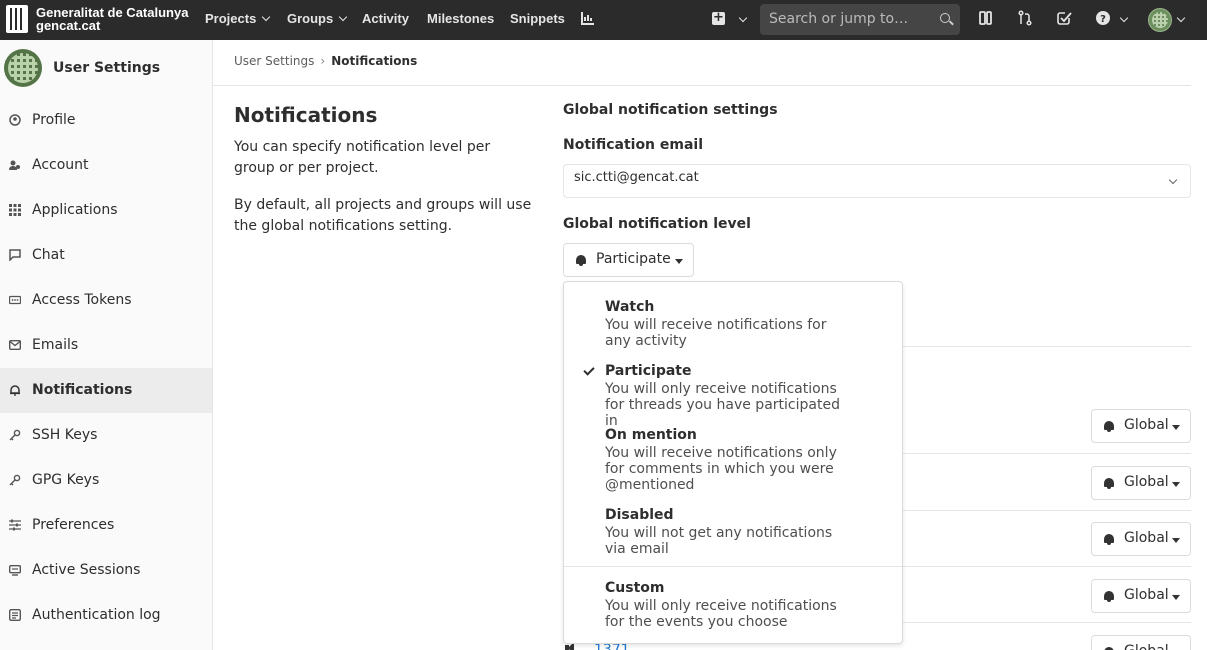 This screenshot has width=1207, height=650. I want to click on sidebar-item-authentication-log: Authentication log, so click(106, 615).